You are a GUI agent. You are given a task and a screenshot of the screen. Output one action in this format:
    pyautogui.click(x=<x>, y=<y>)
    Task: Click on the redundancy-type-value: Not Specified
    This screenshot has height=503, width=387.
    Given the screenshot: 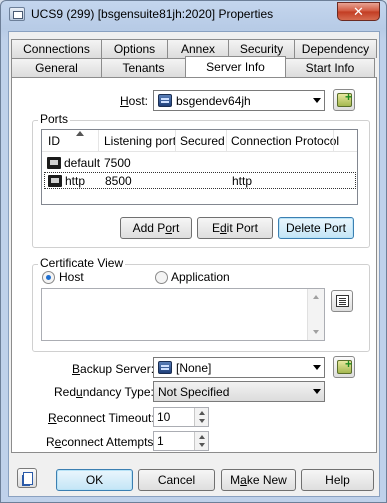 What is the action you would take?
    pyautogui.click(x=194, y=392)
    